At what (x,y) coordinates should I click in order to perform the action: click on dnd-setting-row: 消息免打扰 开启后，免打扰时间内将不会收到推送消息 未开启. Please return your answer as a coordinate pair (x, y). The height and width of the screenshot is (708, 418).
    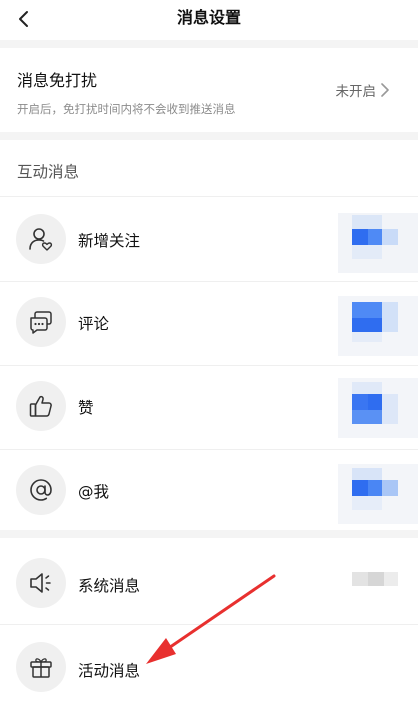
    Looking at the image, I should click on (209, 90).